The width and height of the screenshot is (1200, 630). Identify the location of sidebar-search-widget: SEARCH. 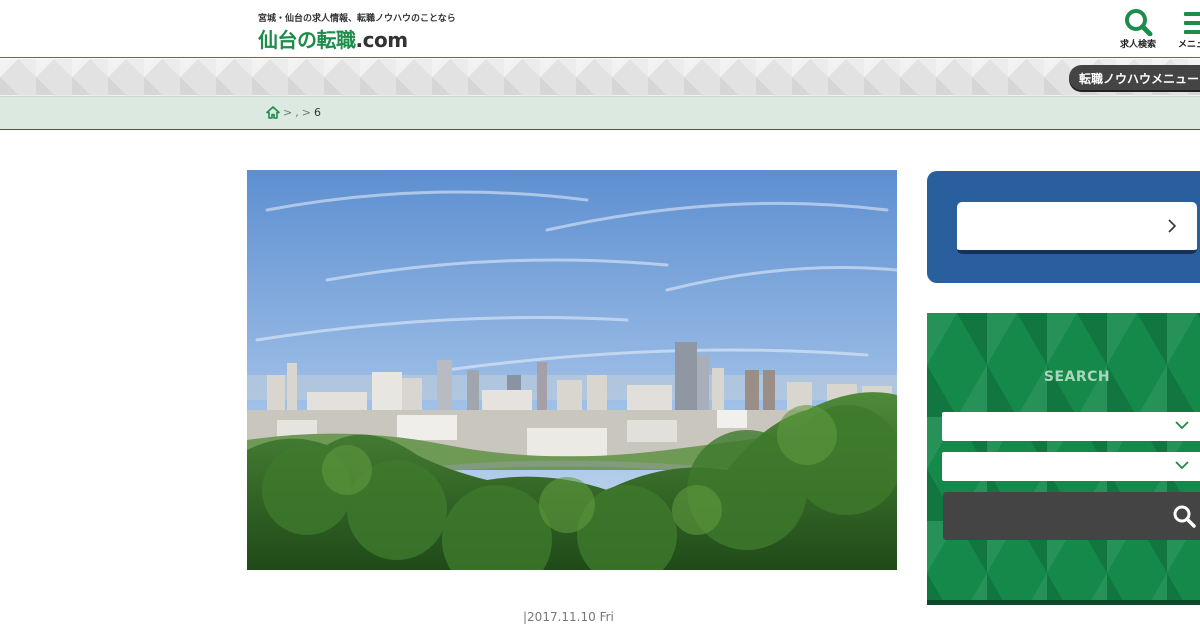
(1063, 459).